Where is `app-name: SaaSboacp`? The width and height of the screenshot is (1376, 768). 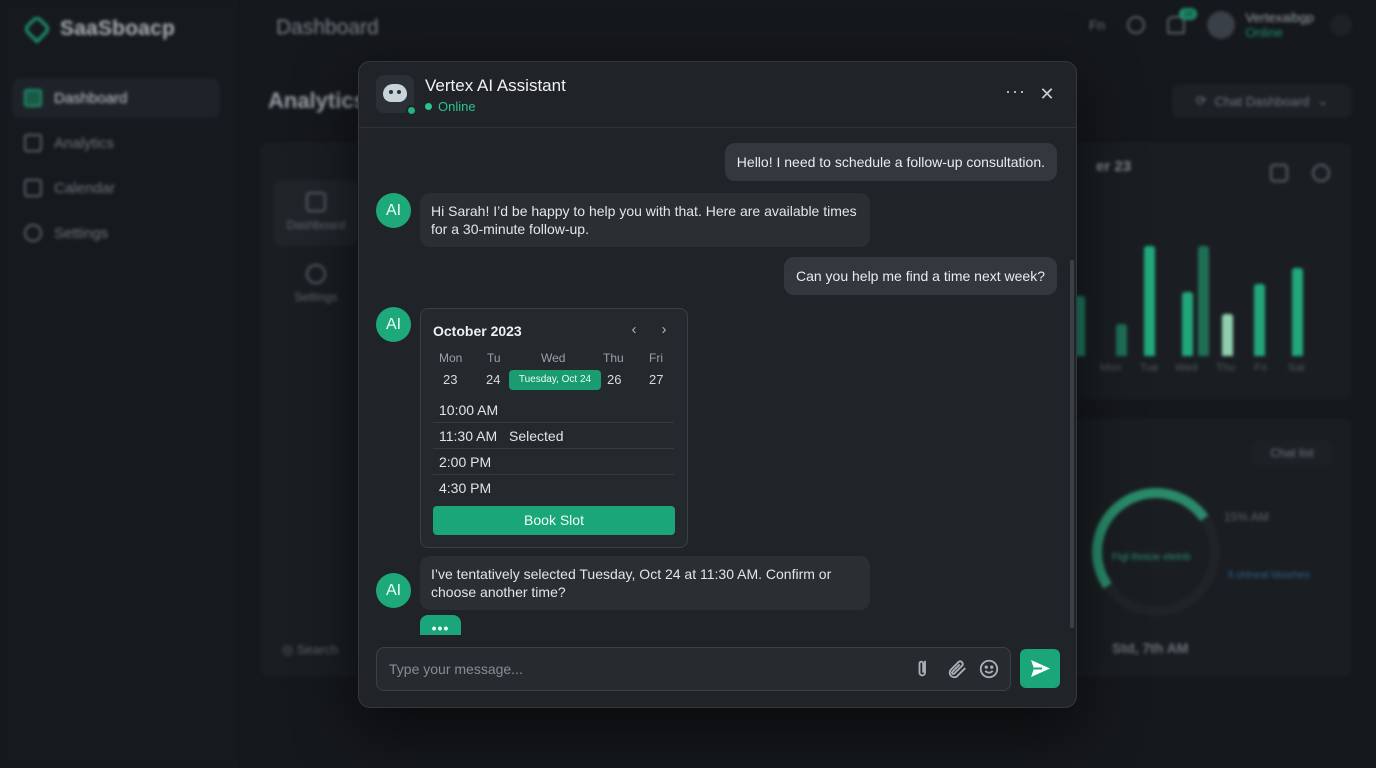
app-name: SaaSboacp is located at coordinates (118, 28).